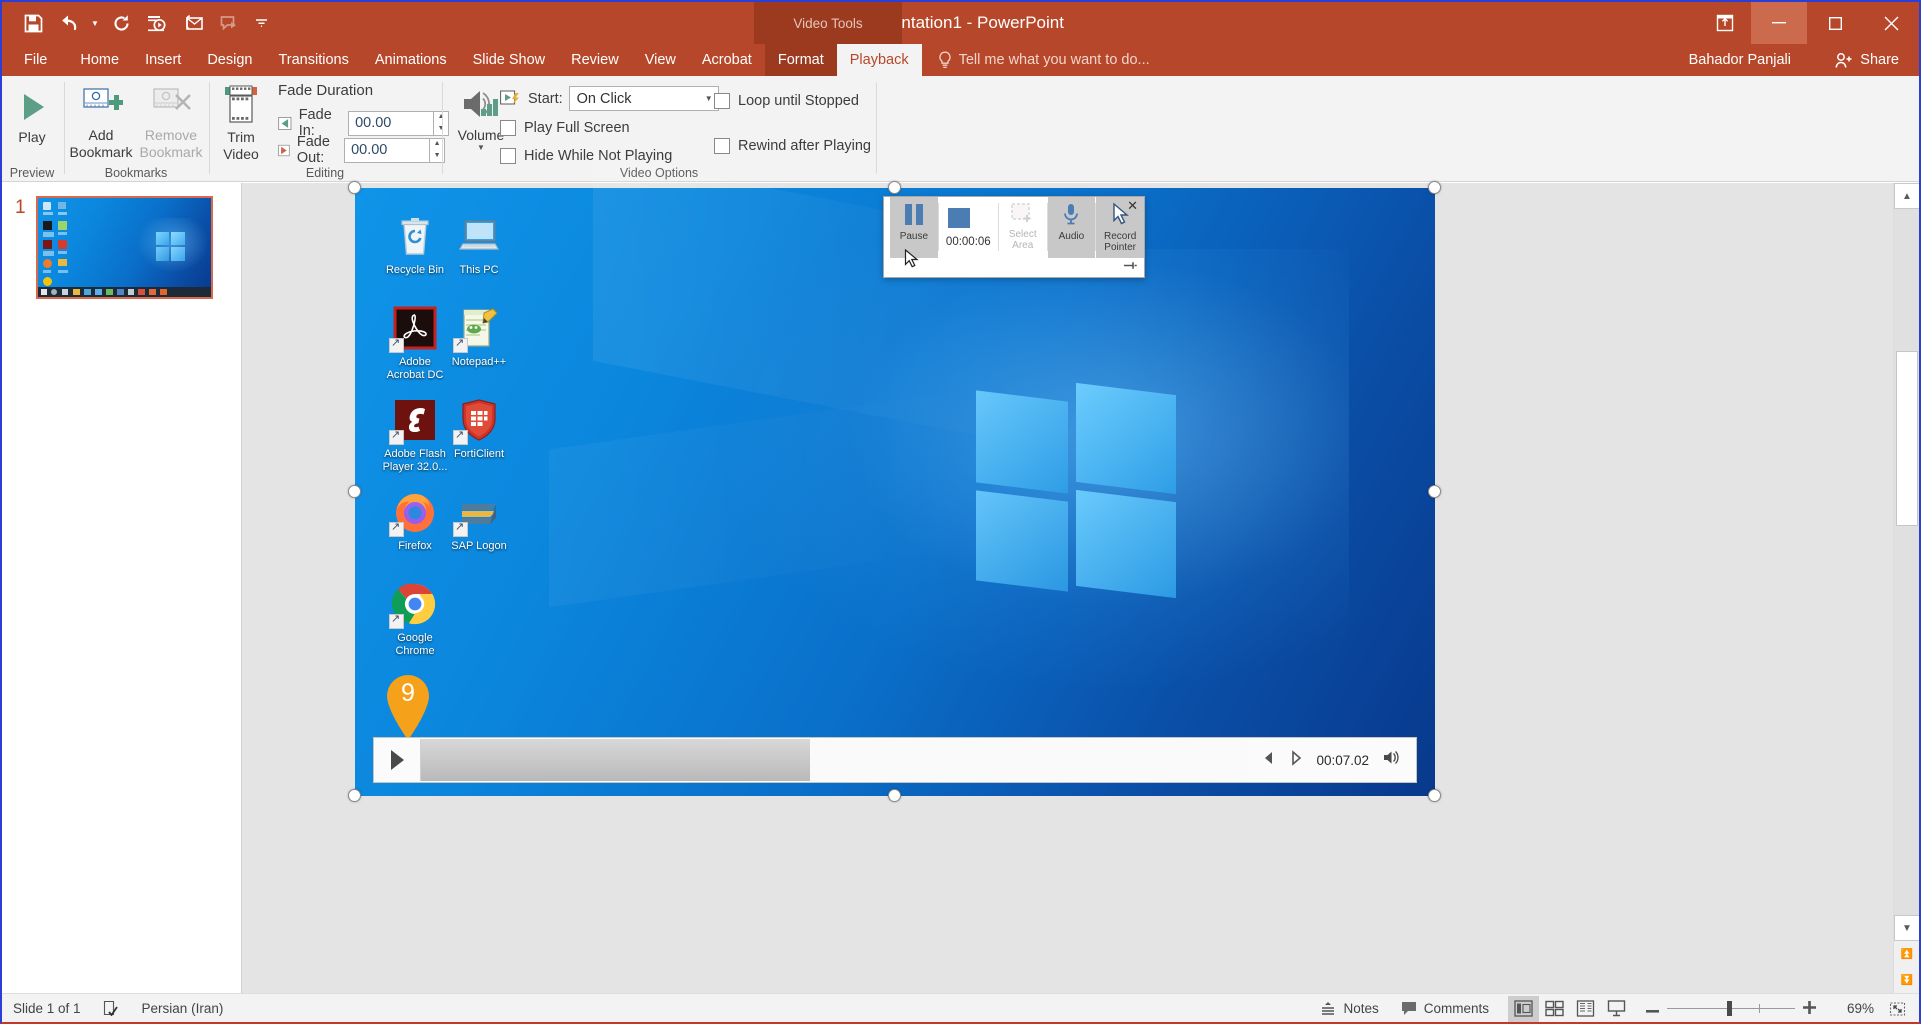 Image resolution: width=1921 pixels, height=1024 pixels. Describe the element at coordinates (1852, 1008) in the screenshot. I see `zoom-level: 69%` at that location.